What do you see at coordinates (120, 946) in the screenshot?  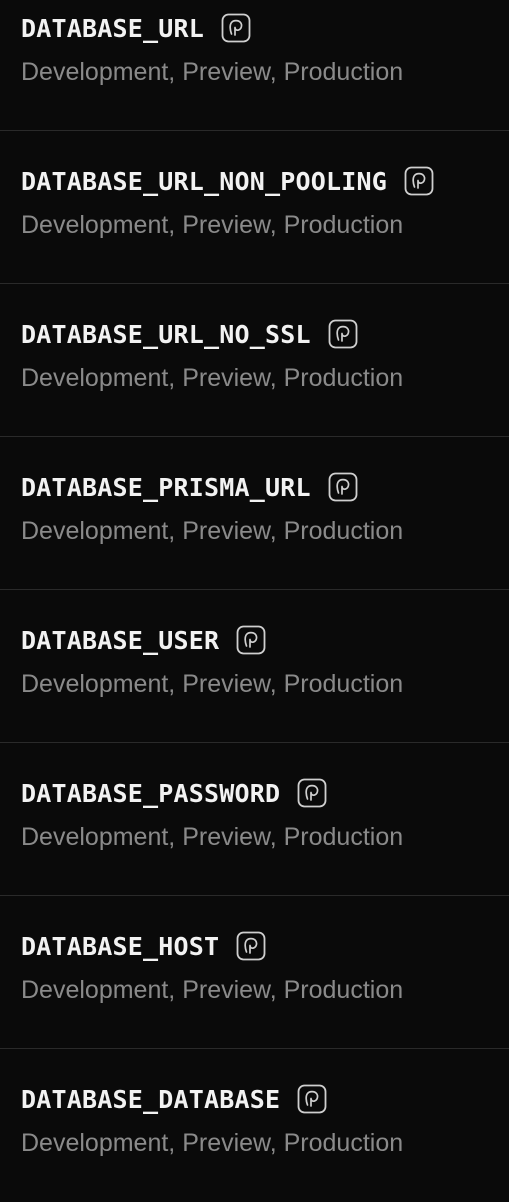 I see `env-var-name: DATABASE_HOST` at bounding box center [120, 946].